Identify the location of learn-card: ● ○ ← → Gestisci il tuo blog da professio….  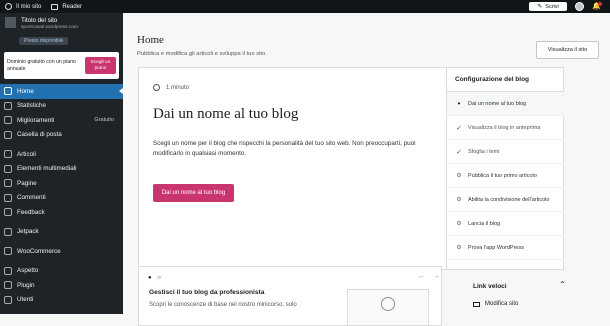
(290, 296).